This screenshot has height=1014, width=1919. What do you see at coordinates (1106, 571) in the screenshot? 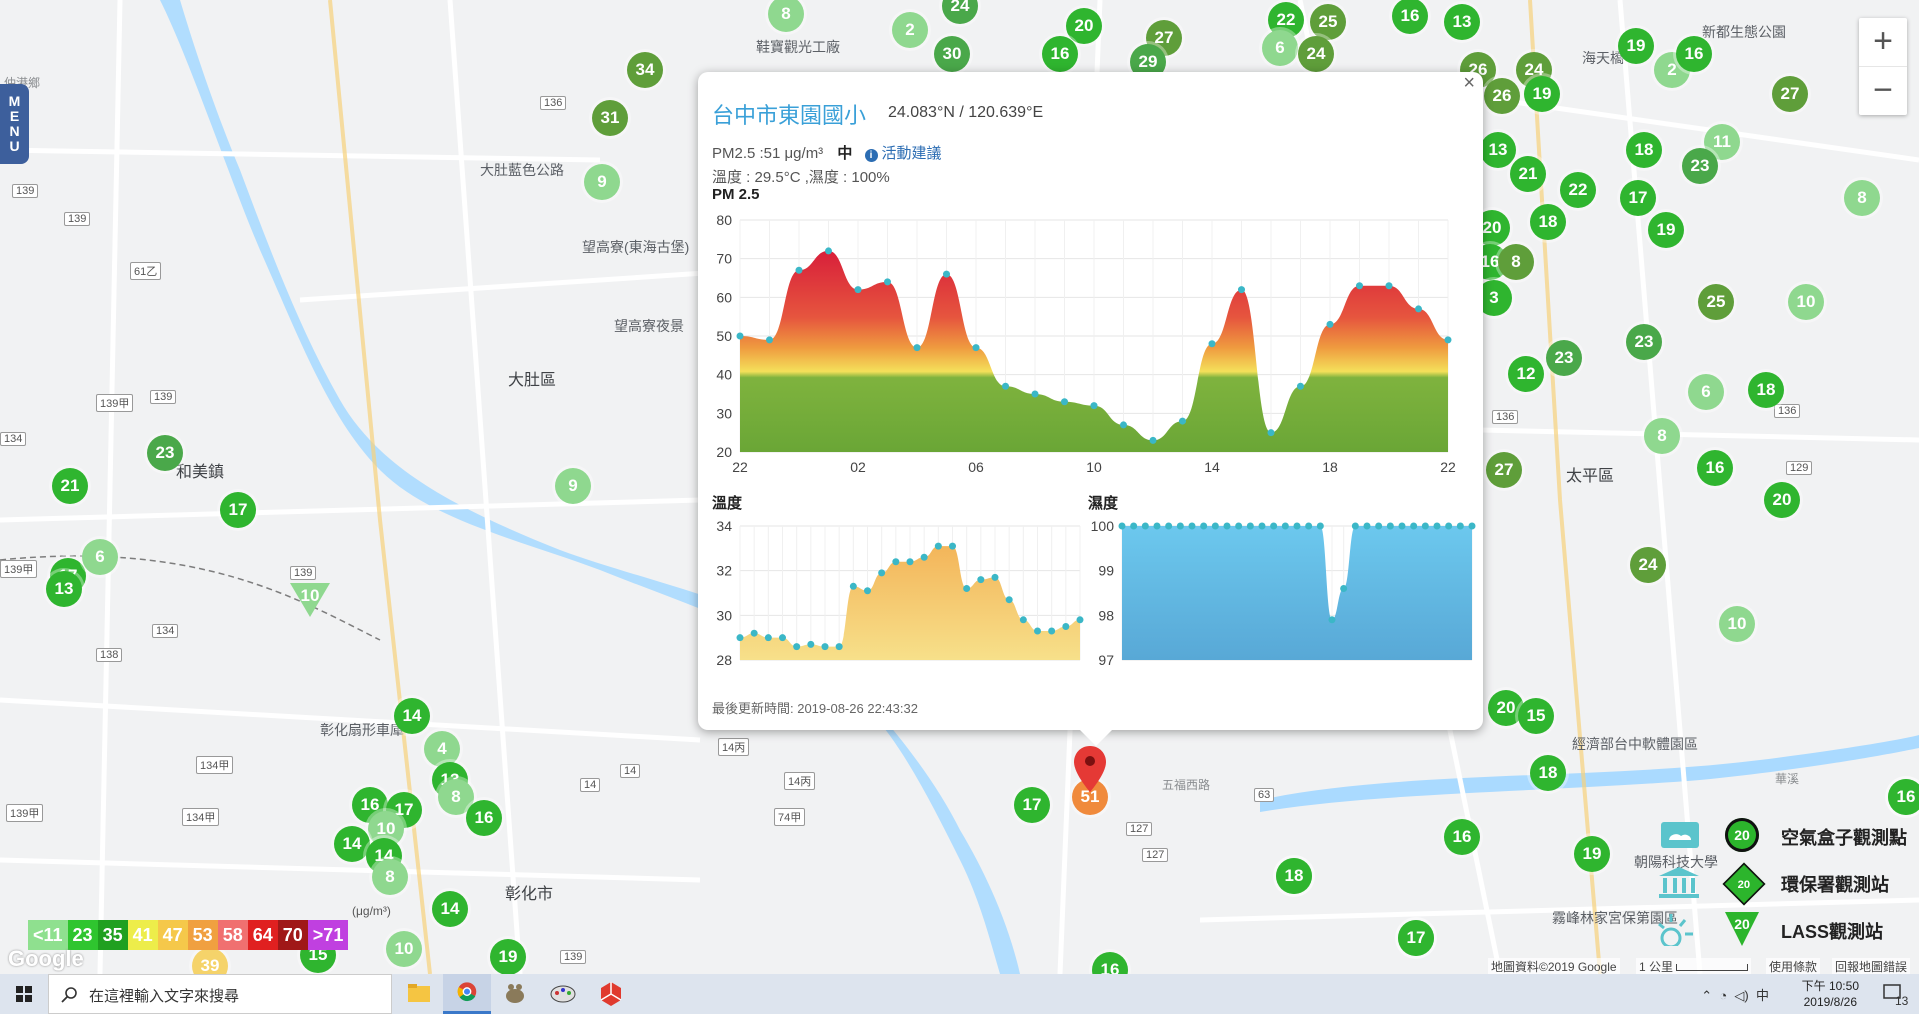
I see `y-tick-label: 99` at bounding box center [1106, 571].